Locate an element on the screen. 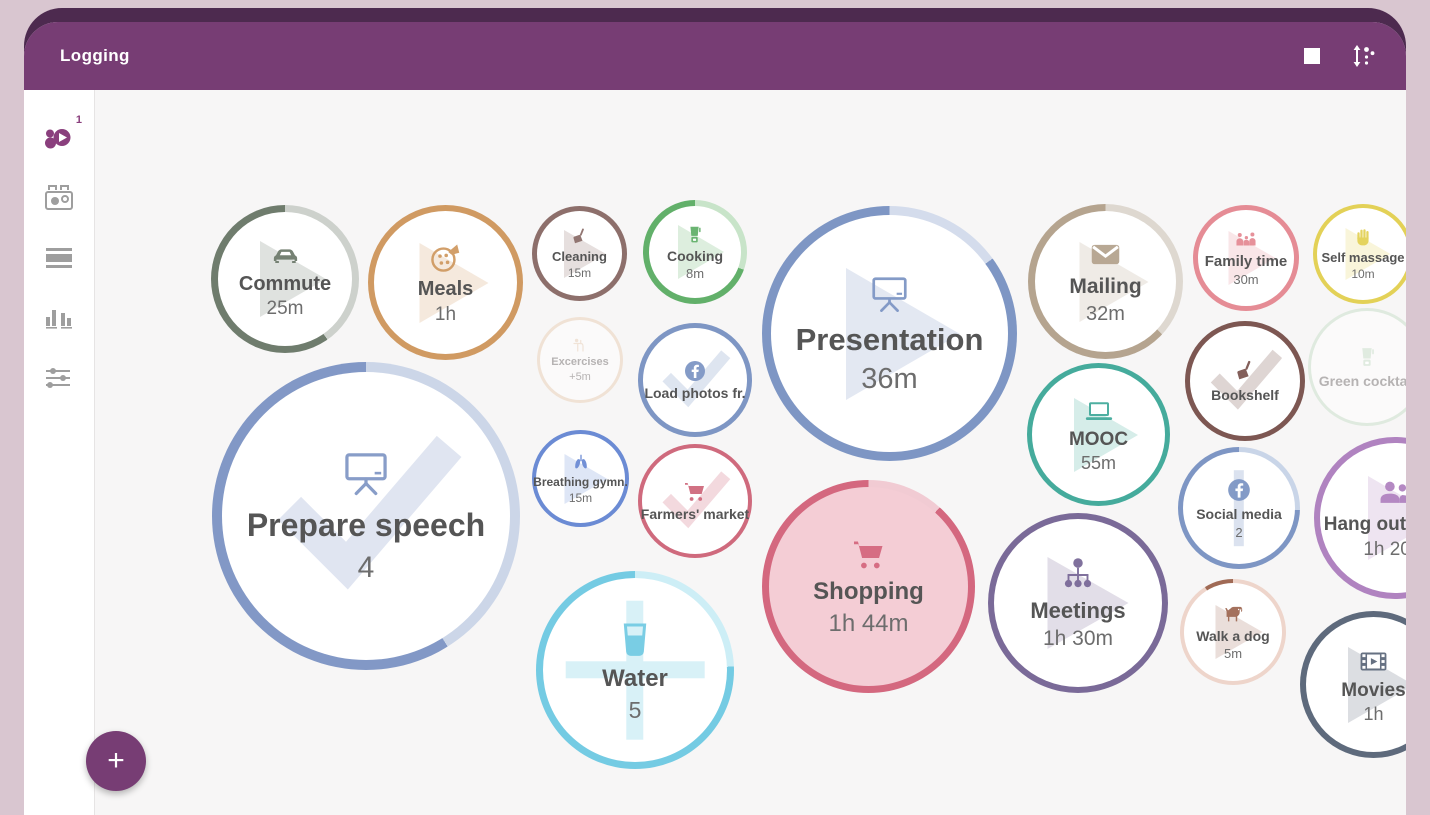 This screenshot has height=815, width=1430. bubble-value: 10m is located at coordinates (1363, 274).